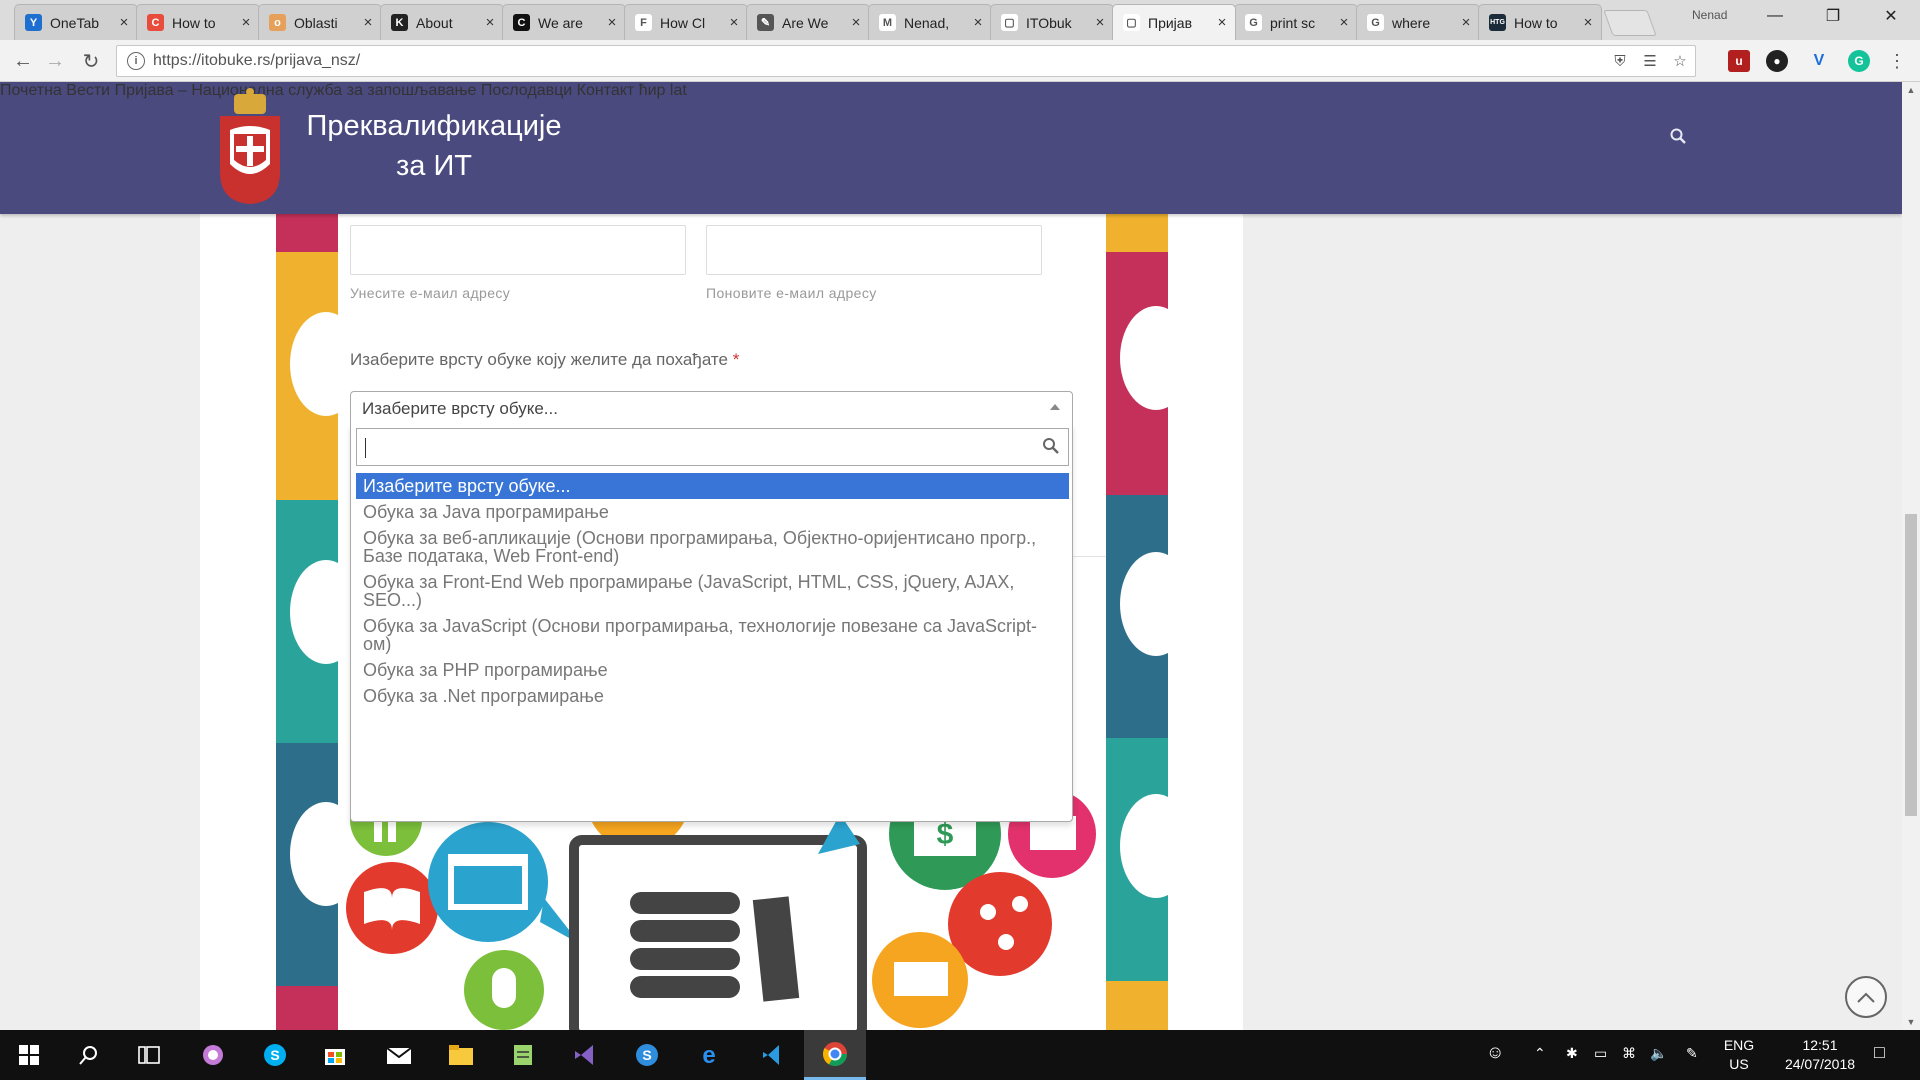  I want to click on tab-favicon-icon: G, so click(1253, 22).